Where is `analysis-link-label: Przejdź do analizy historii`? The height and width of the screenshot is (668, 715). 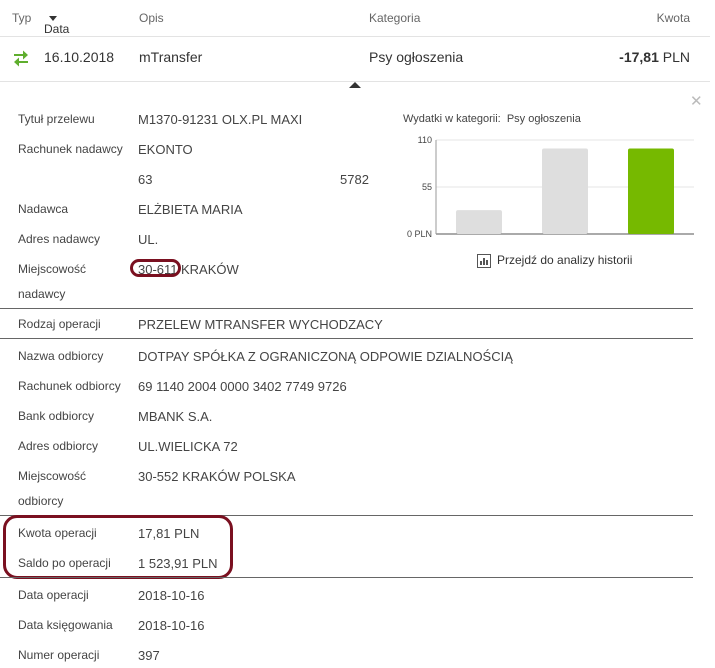
analysis-link-label: Przejdź do analizy historii is located at coordinates (565, 260).